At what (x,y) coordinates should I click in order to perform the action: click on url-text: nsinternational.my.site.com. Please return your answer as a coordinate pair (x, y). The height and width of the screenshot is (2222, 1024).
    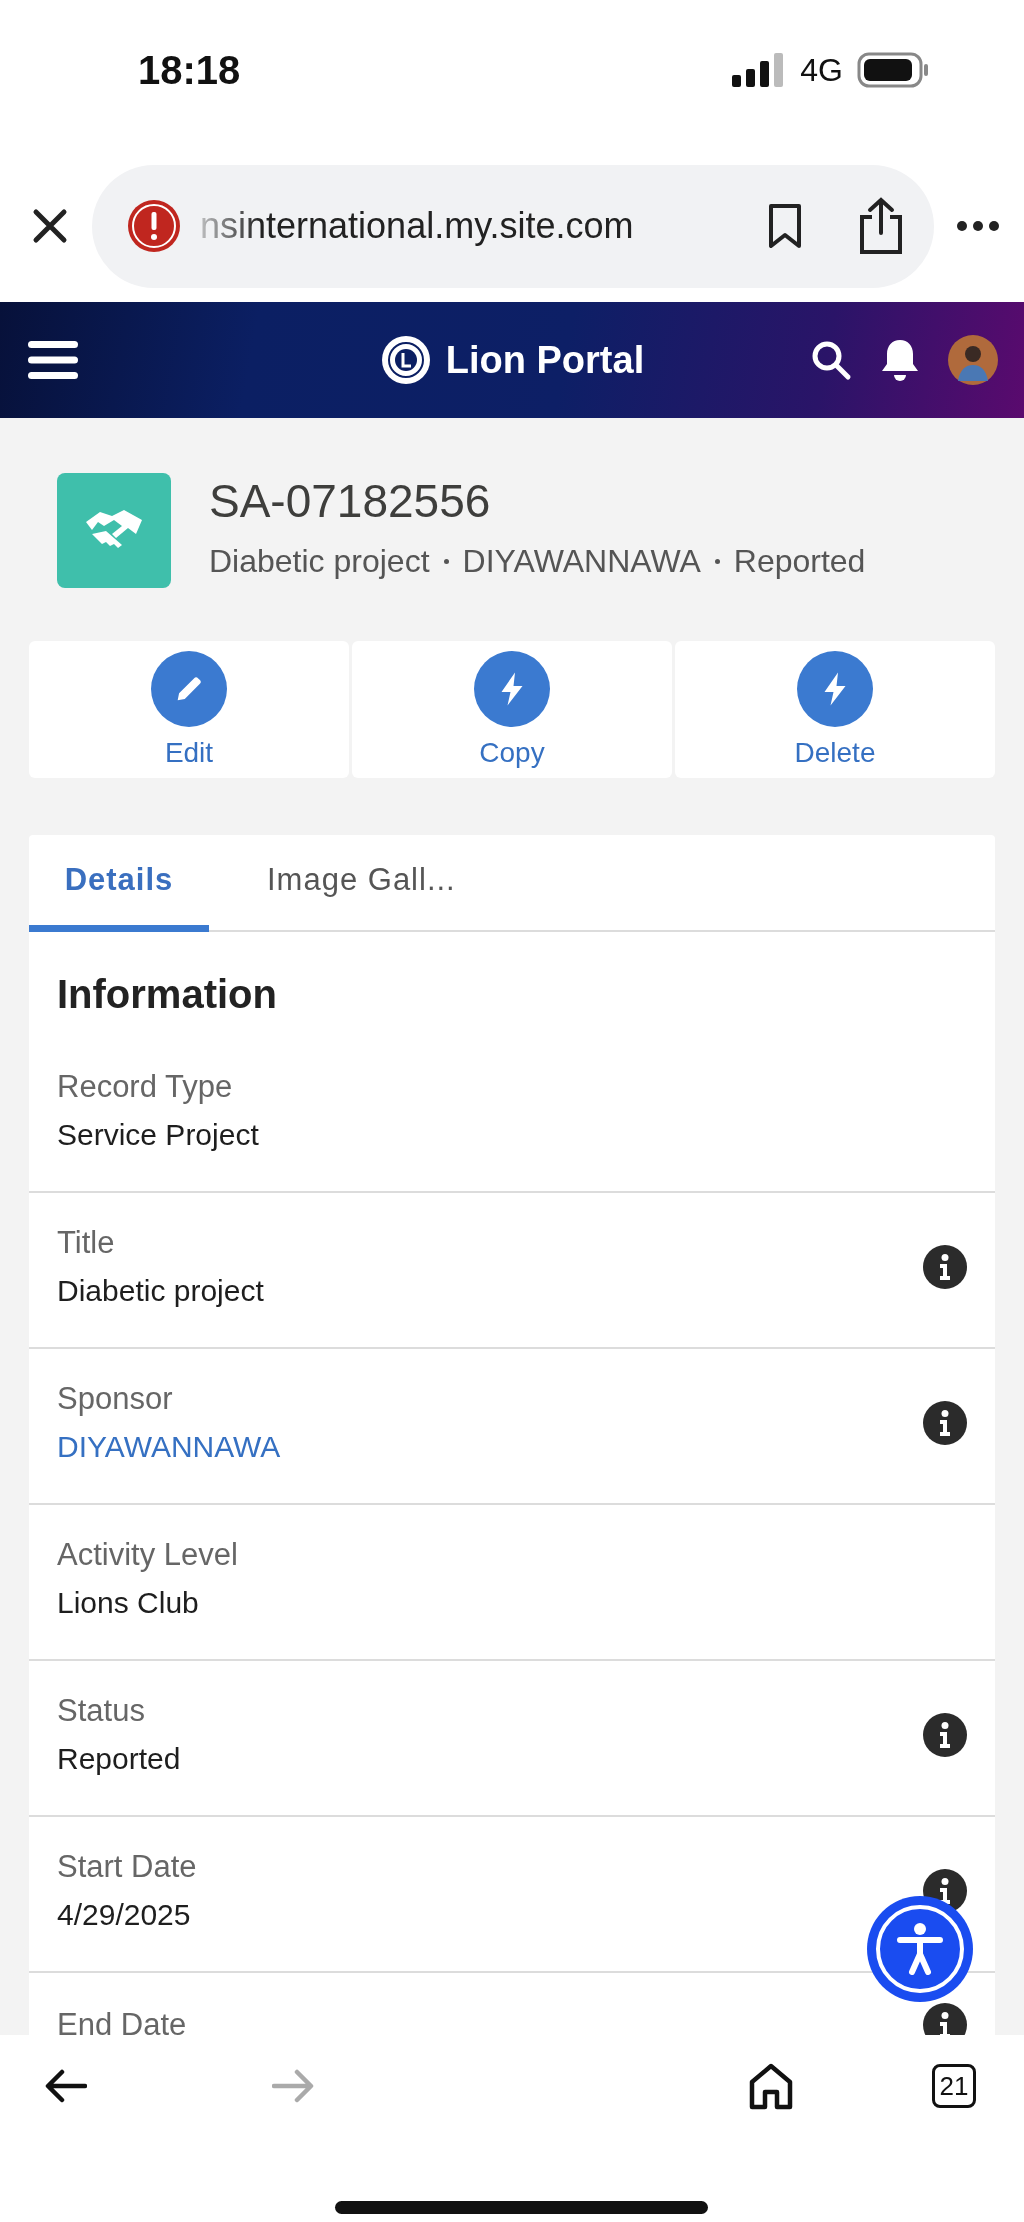
    Looking at the image, I should click on (417, 226).